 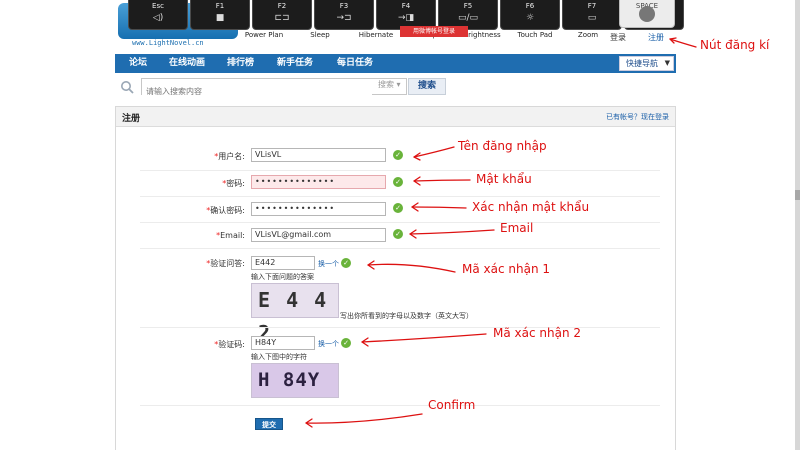 What do you see at coordinates (355, 63) in the screenshot?
I see `nav-item-daily-tasks: 每日任务` at bounding box center [355, 63].